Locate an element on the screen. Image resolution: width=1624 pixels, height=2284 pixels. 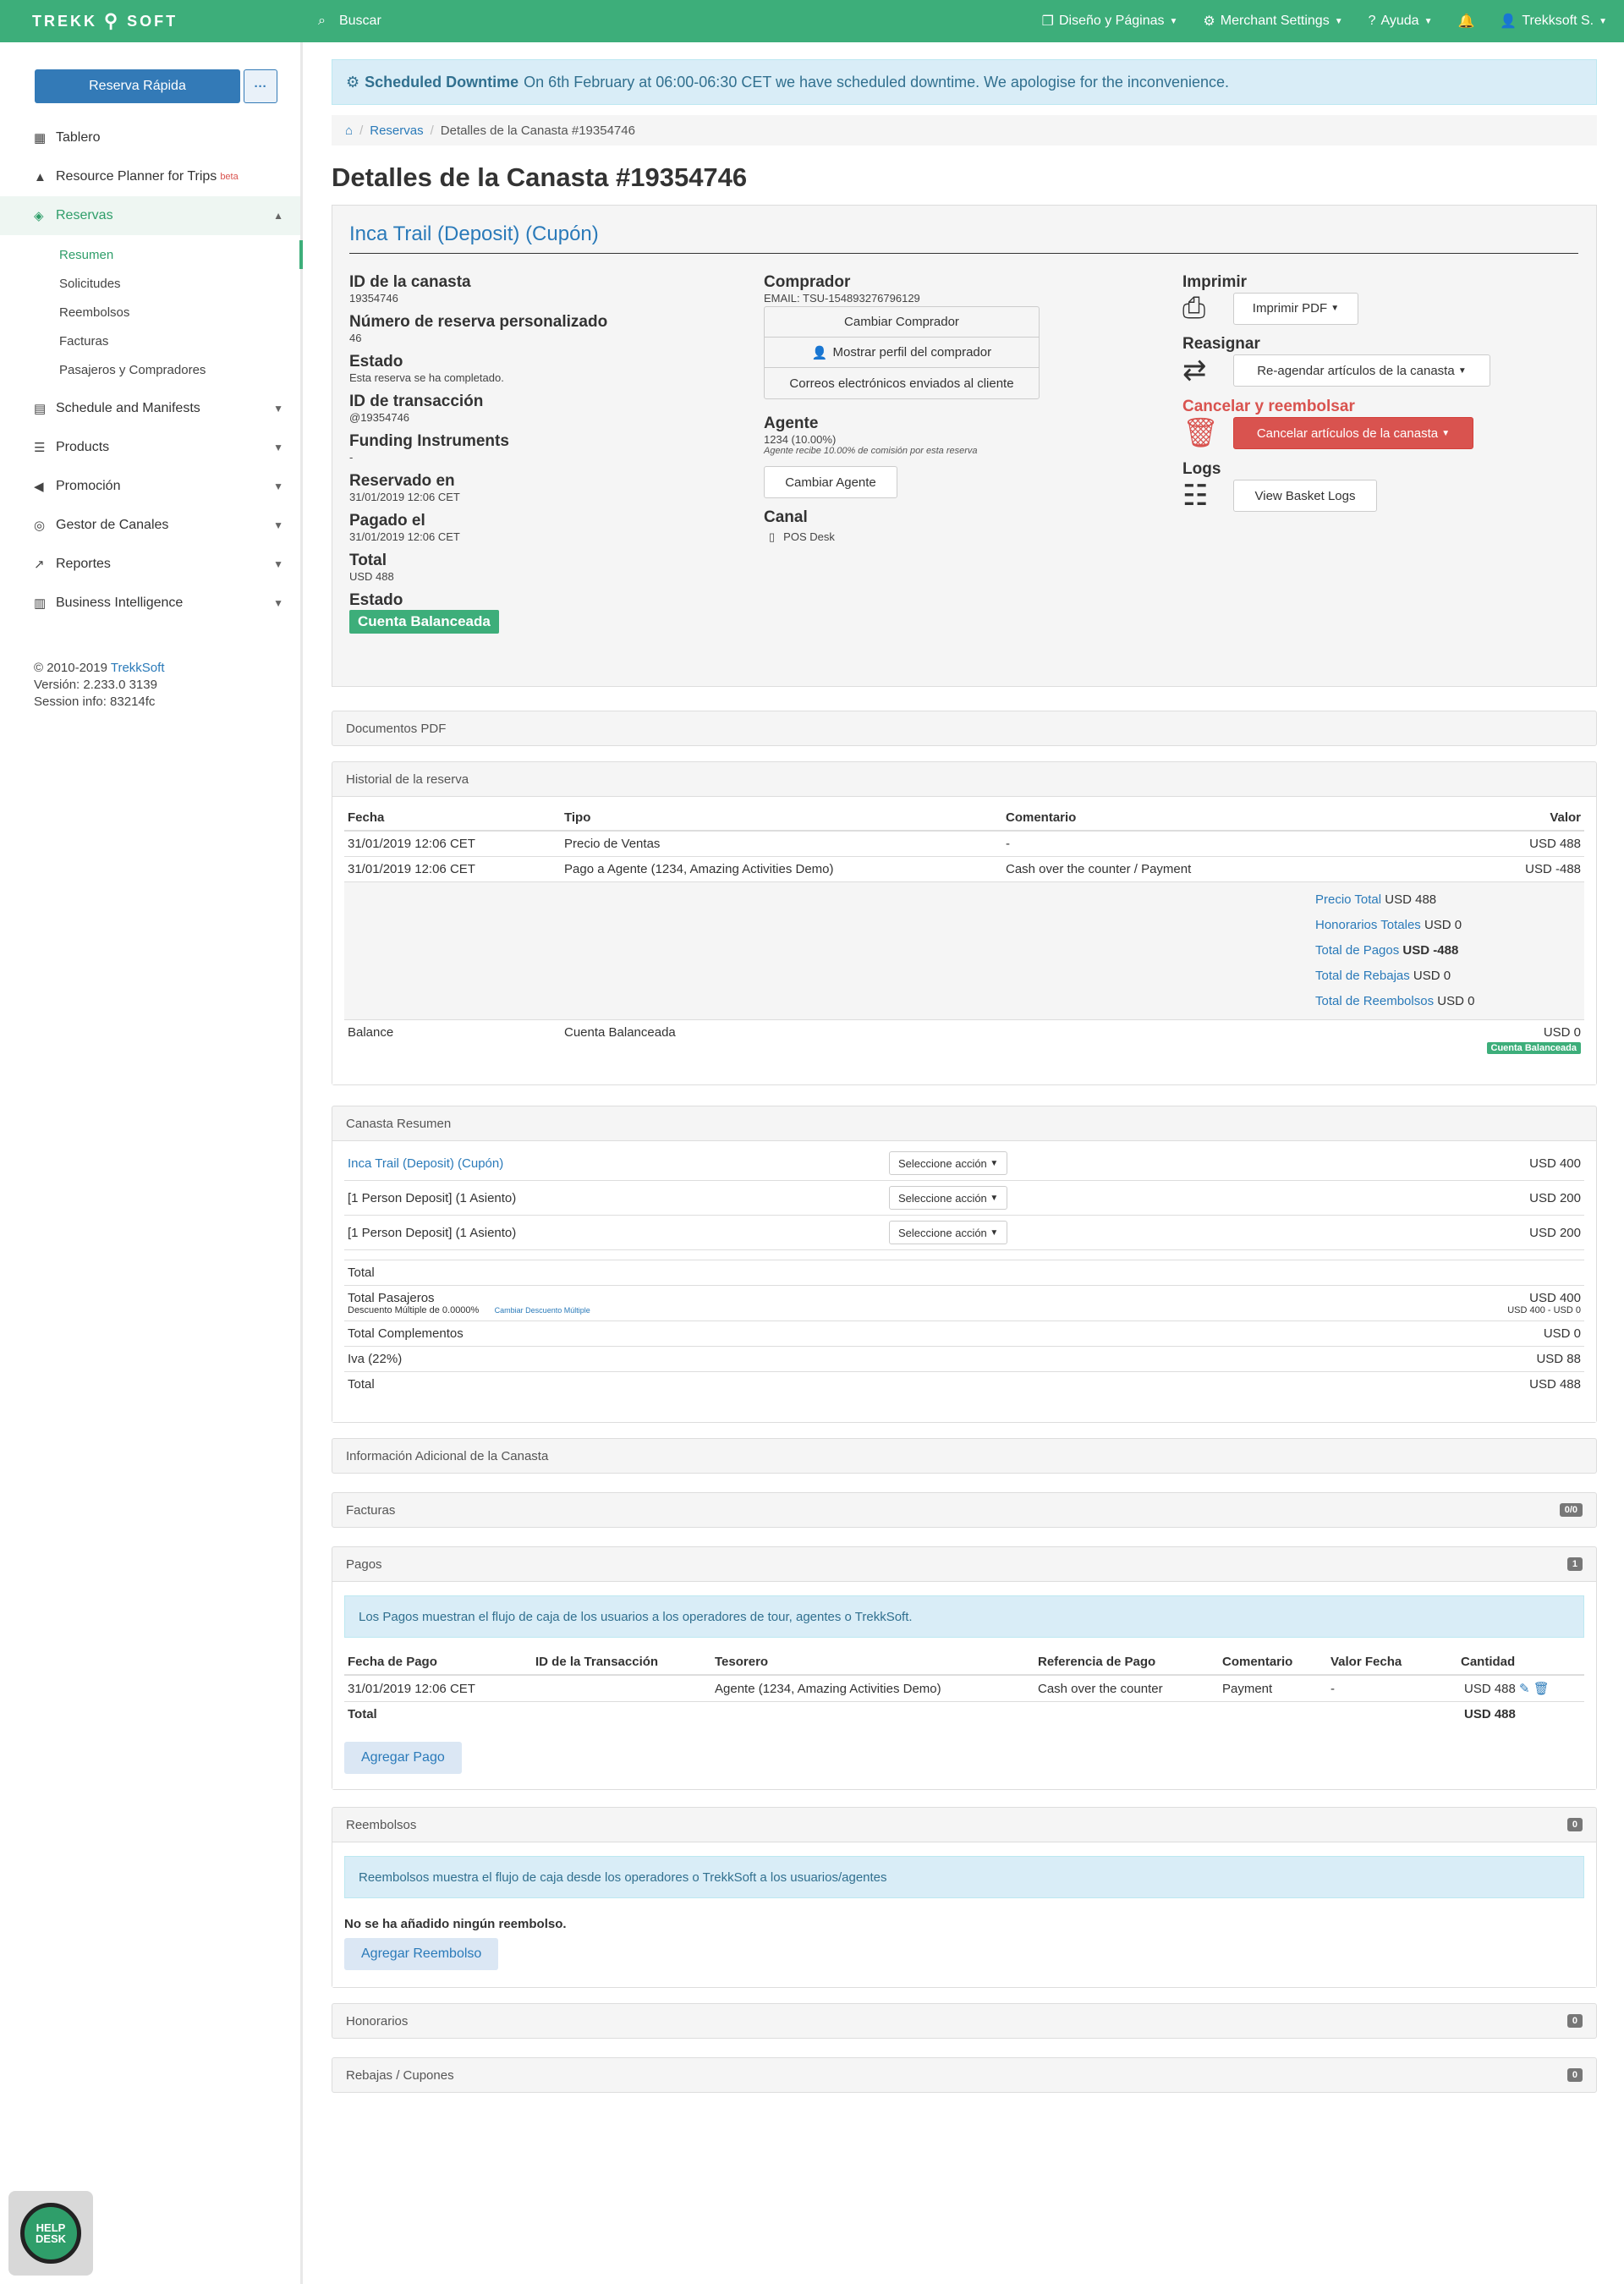
sidebar-item-channels: ◎ Gestor de Canales ▼ is located at coordinates (150, 525).